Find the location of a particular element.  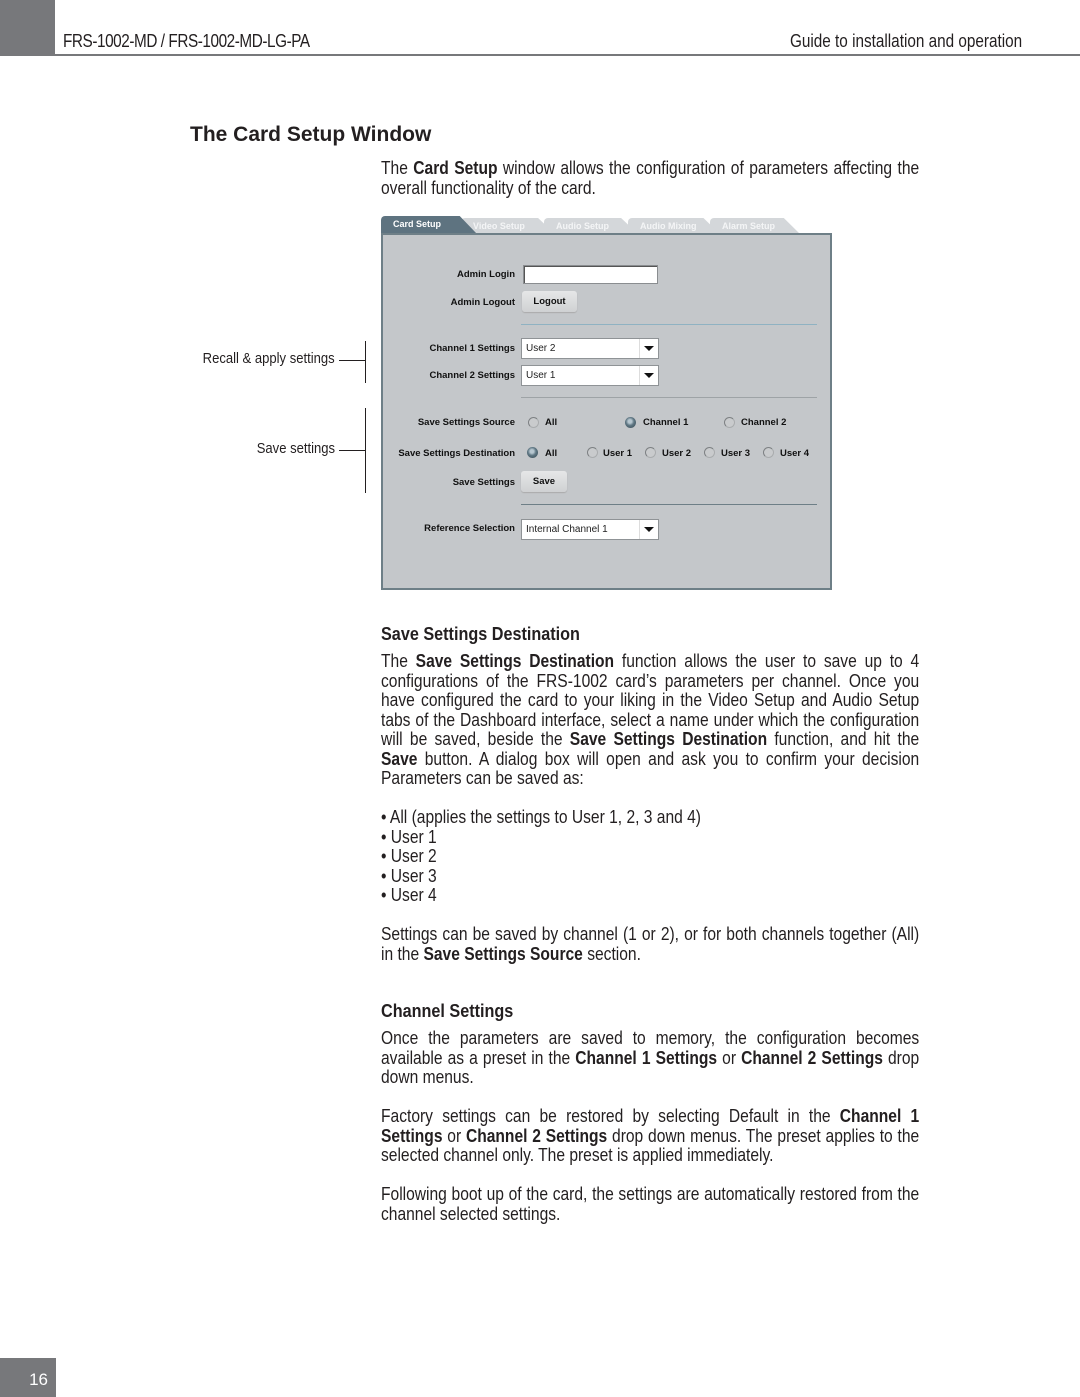

list-item: • User 3 is located at coordinates (650, 876).